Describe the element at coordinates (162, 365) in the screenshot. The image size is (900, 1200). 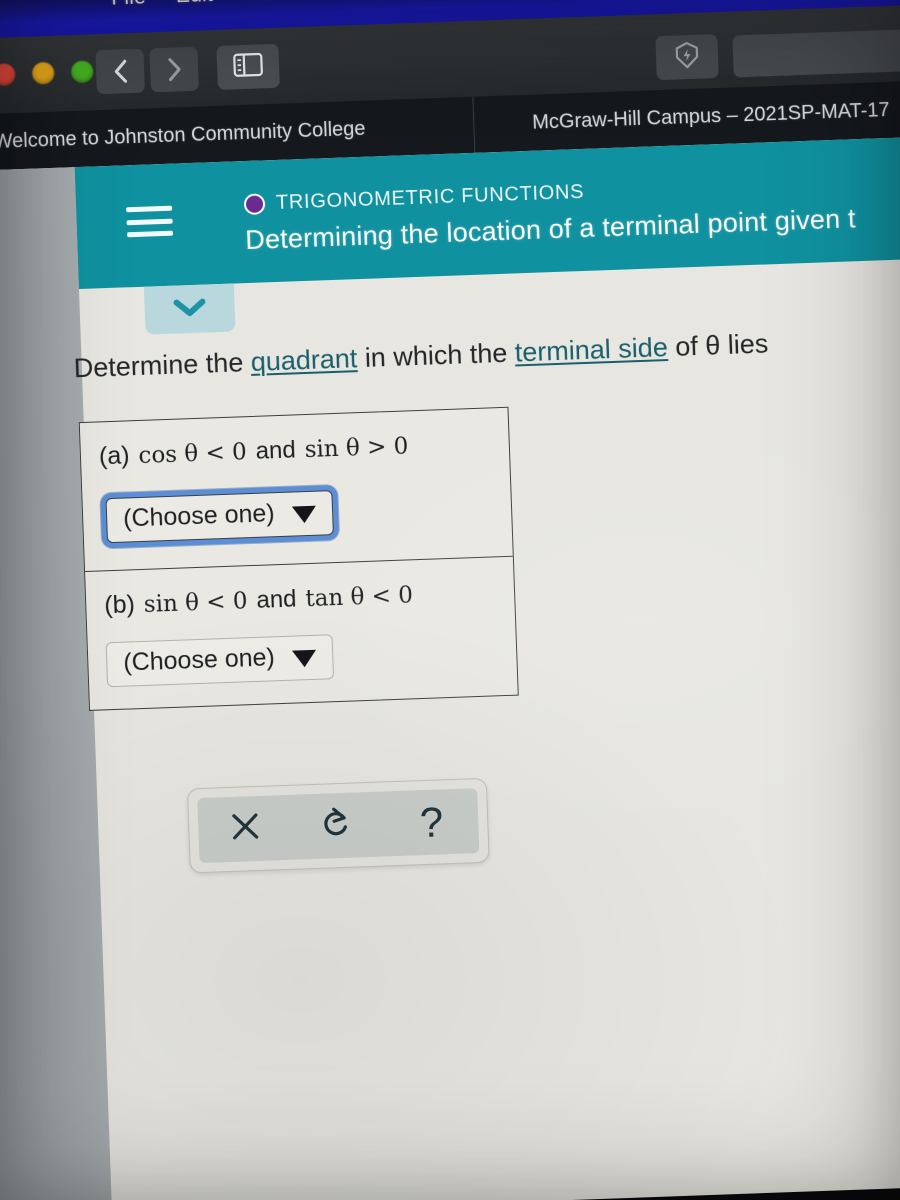
I see `question-prefix: Determine the` at that location.